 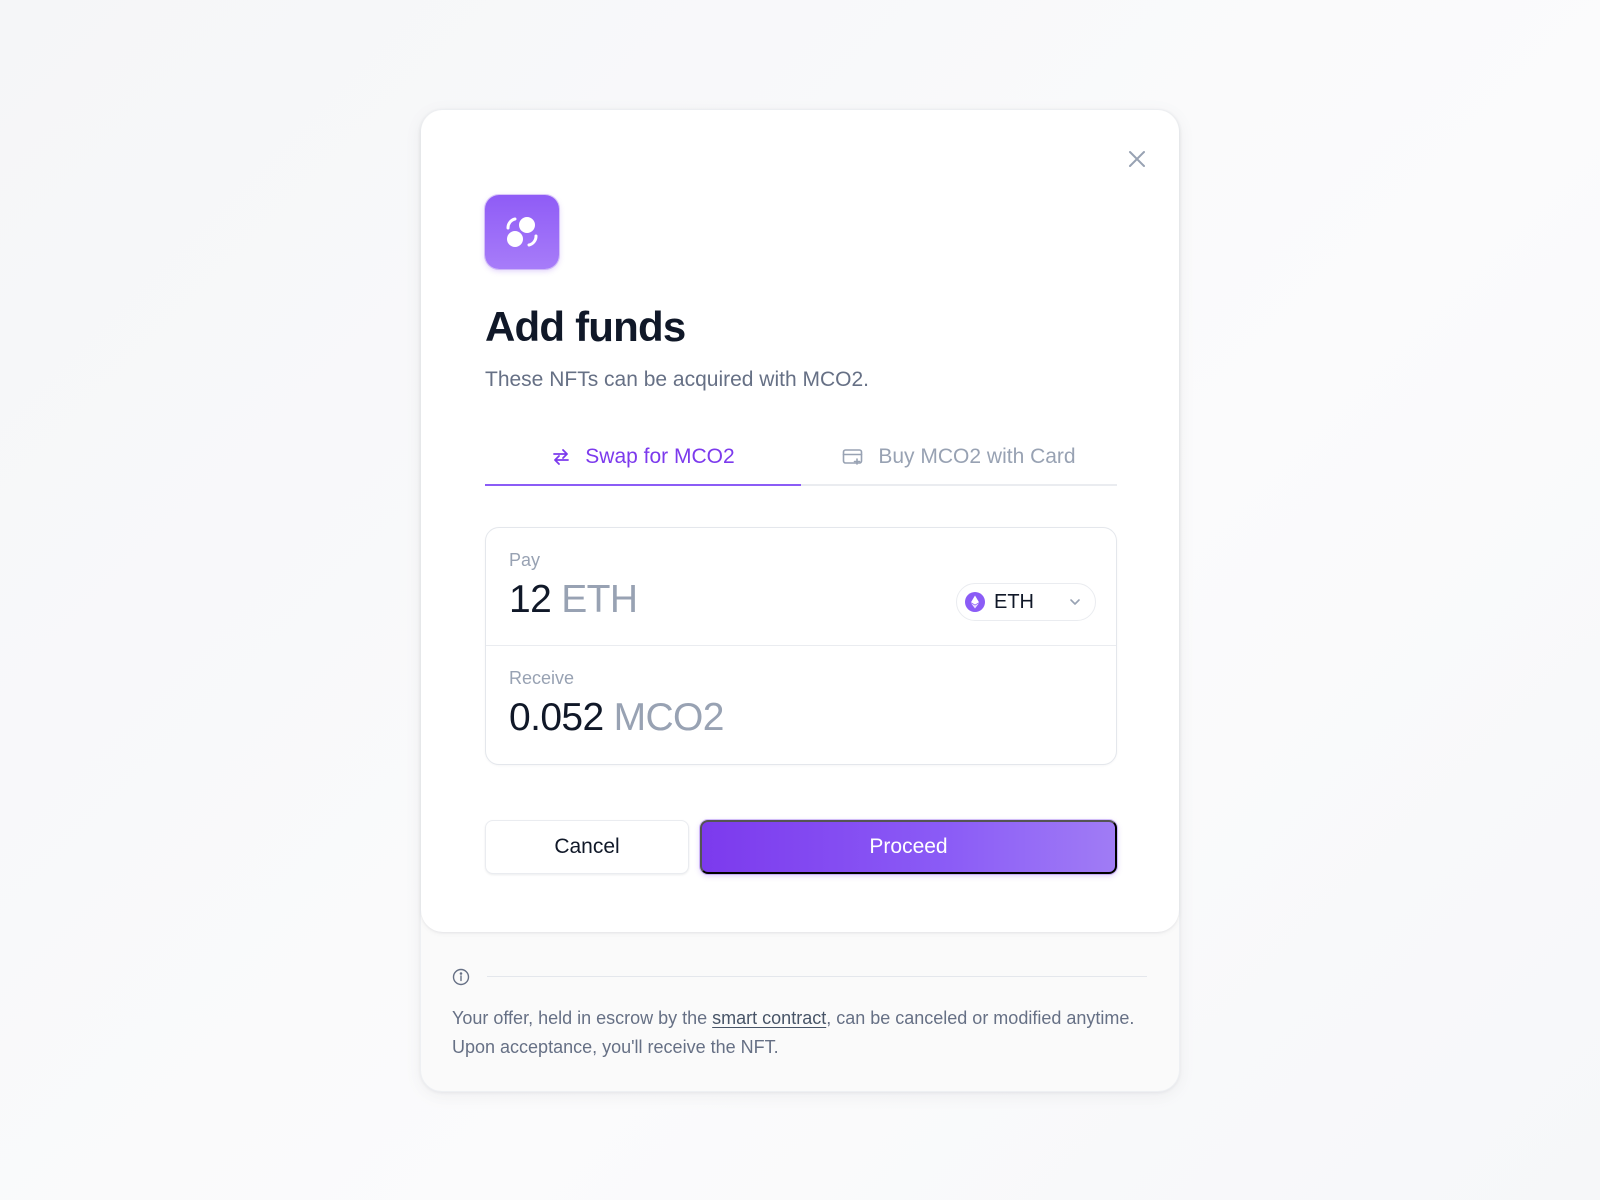 I want to click on pay-amount-unit: ETH, so click(x=599, y=599).